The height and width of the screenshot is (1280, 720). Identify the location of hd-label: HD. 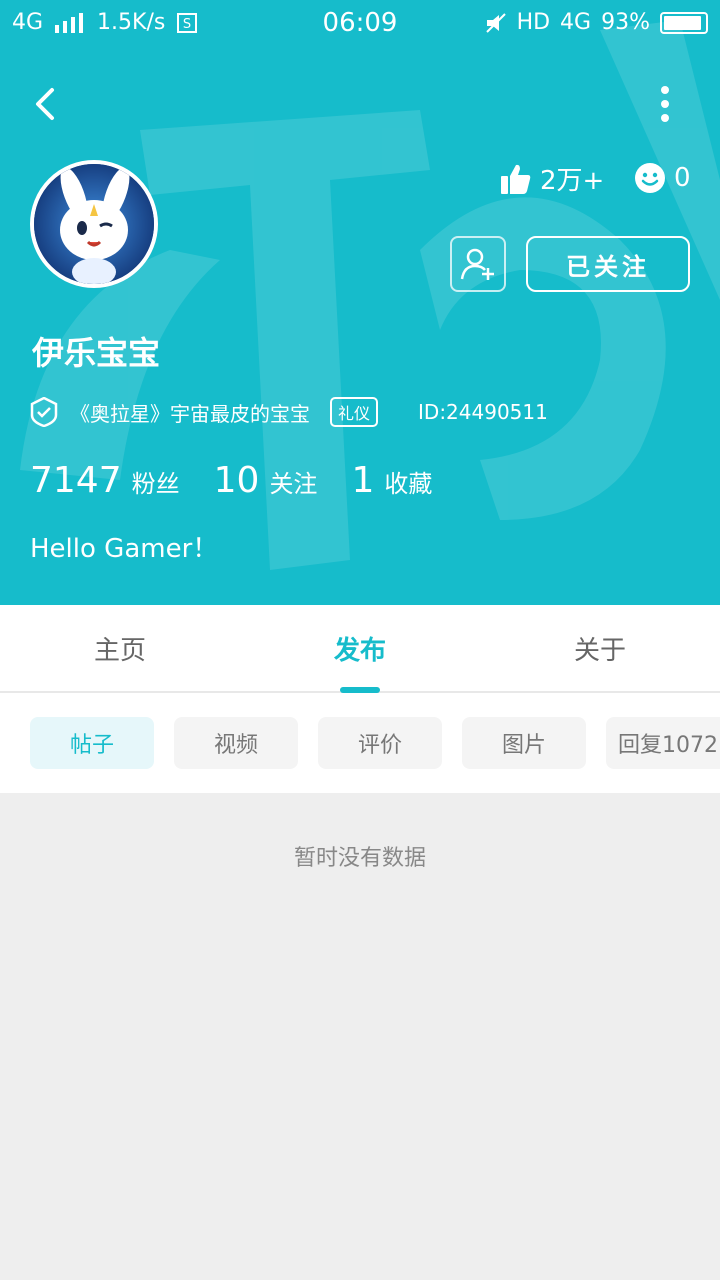
(533, 22).